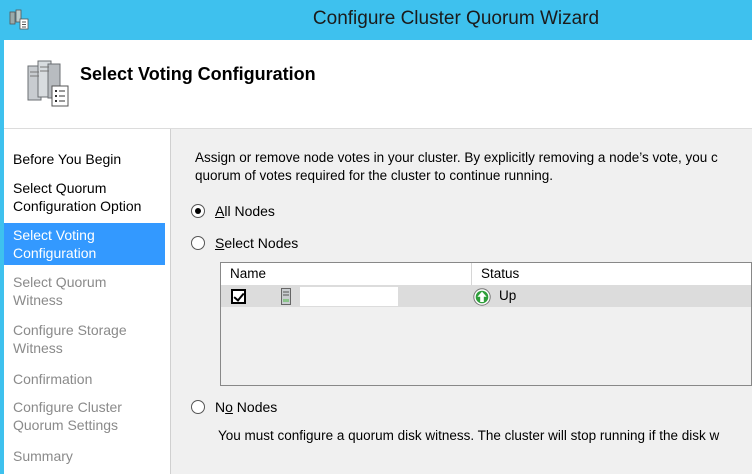 This screenshot has height=474, width=752. I want to click on table-row: Up, so click(486, 296).